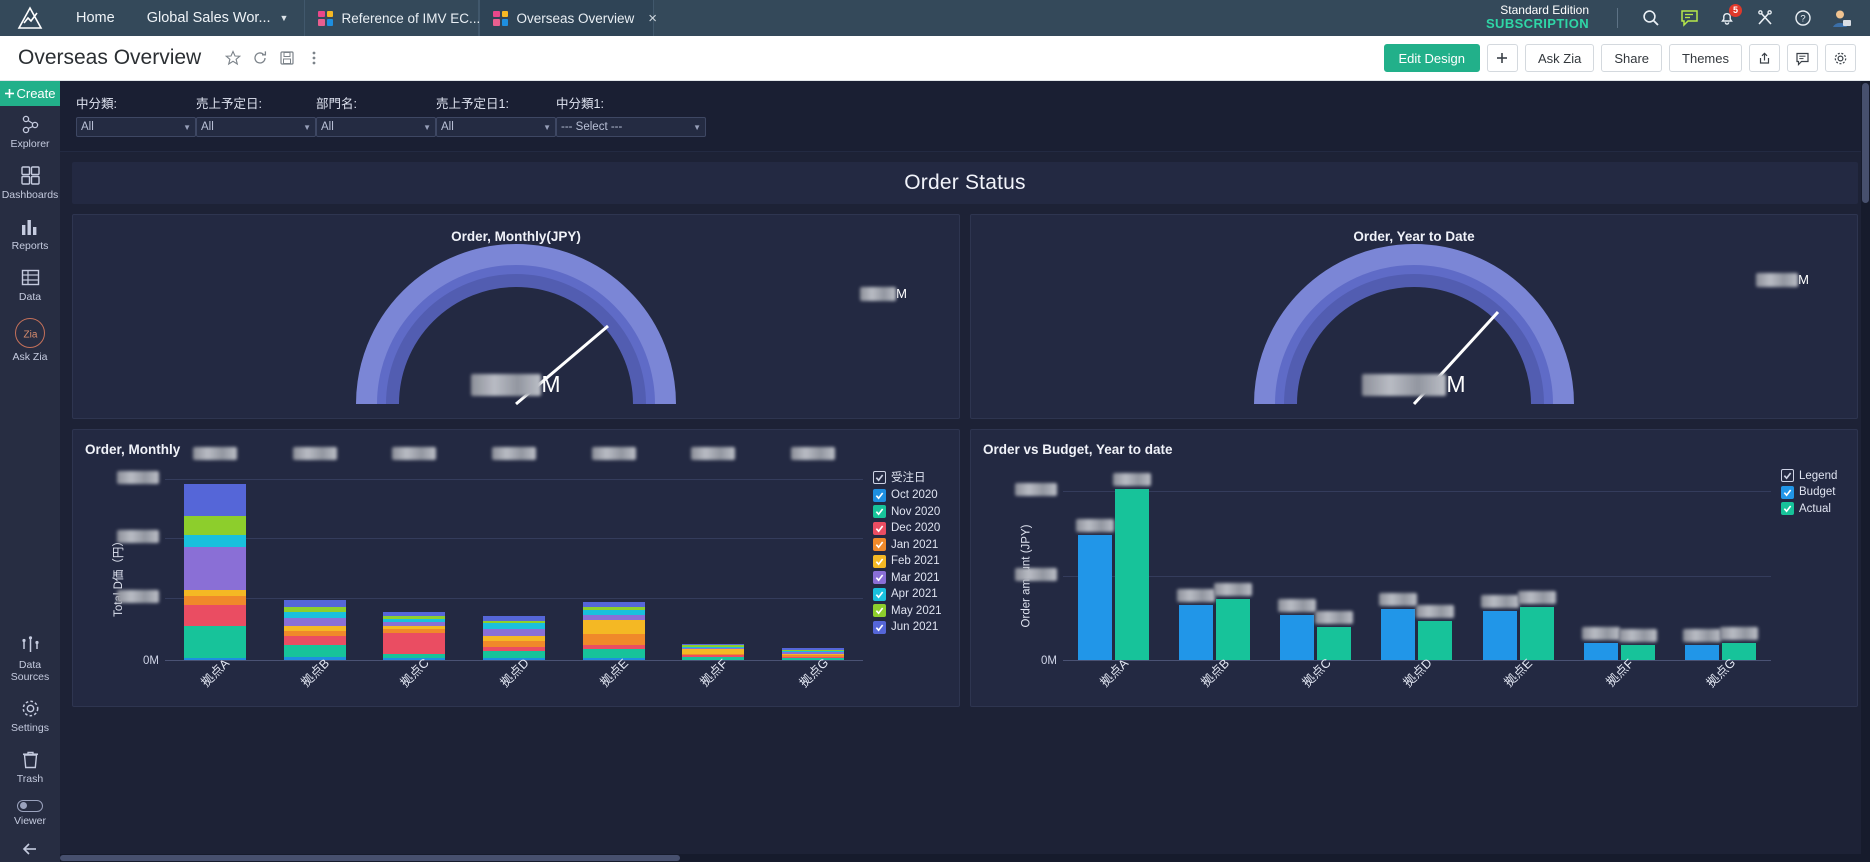  I want to click on nav-workspace: Global Sales Wor... ▼, so click(218, 18).